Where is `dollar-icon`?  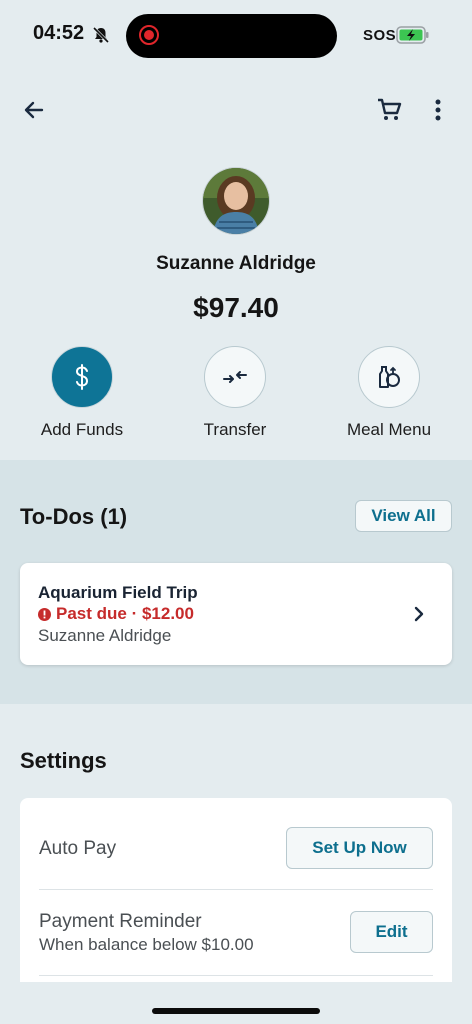
dollar-icon is located at coordinates (82, 377).